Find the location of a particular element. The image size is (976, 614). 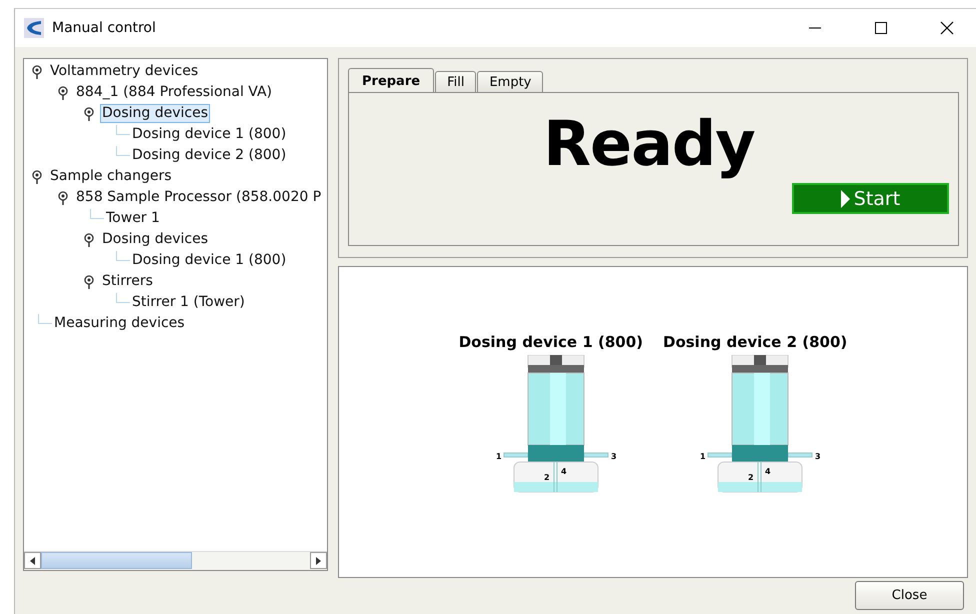

status-text: Ready is located at coordinates (649, 144).